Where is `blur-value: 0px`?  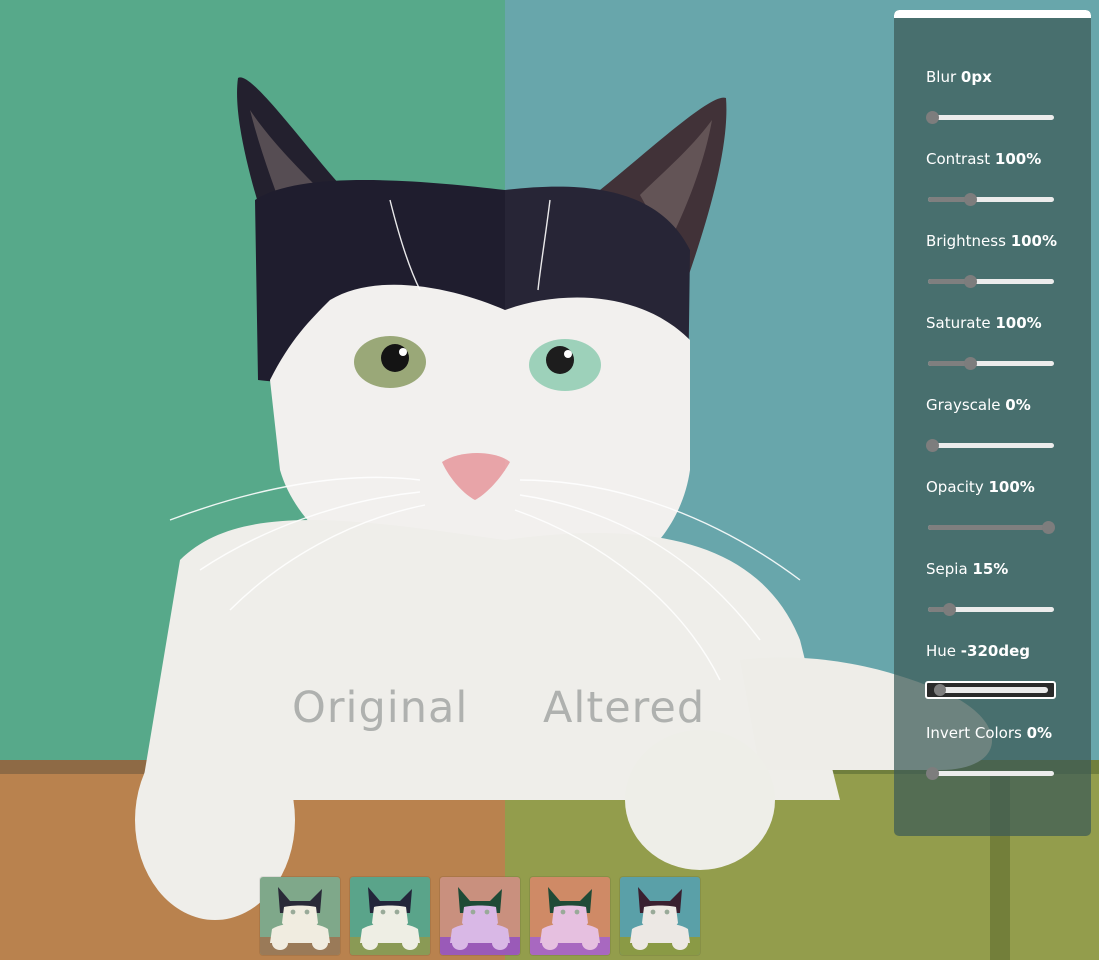
blur-value: 0px is located at coordinates (976, 77).